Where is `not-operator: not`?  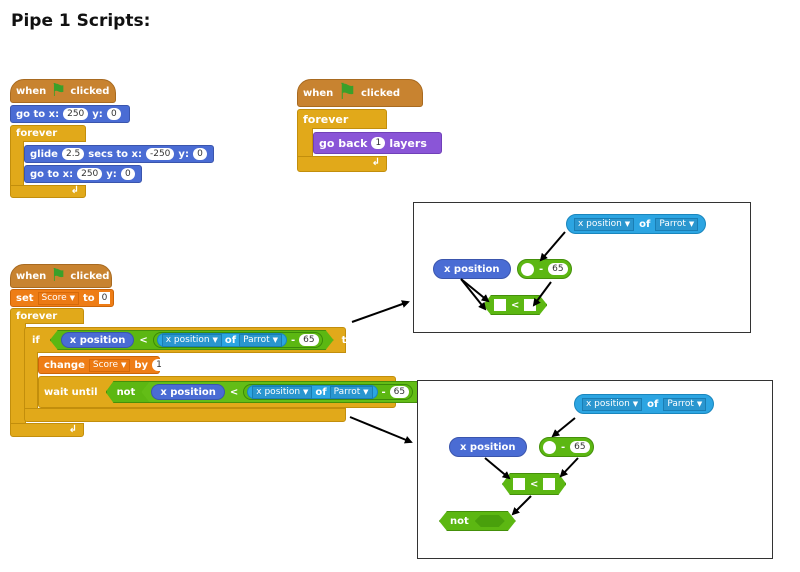 not-operator: not is located at coordinates (477, 521).